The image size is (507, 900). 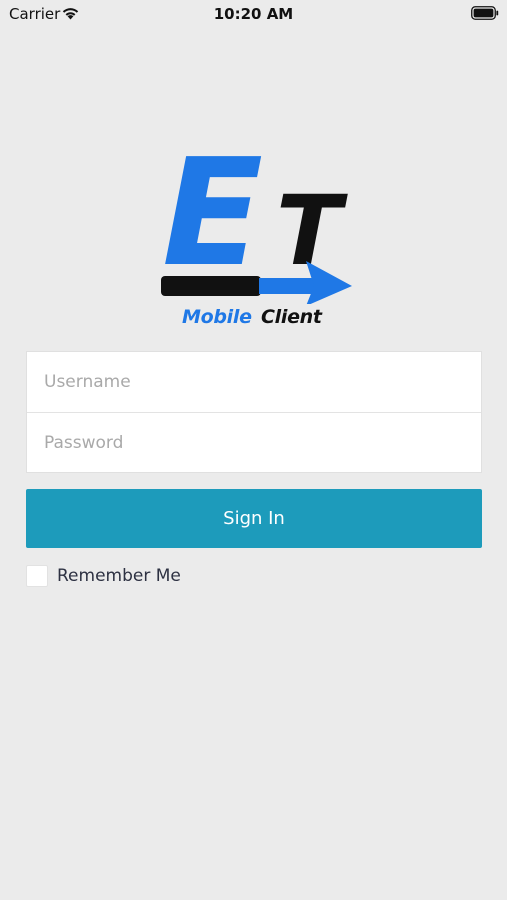 I want to click on logo-mark: E T, so click(x=256, y=216).